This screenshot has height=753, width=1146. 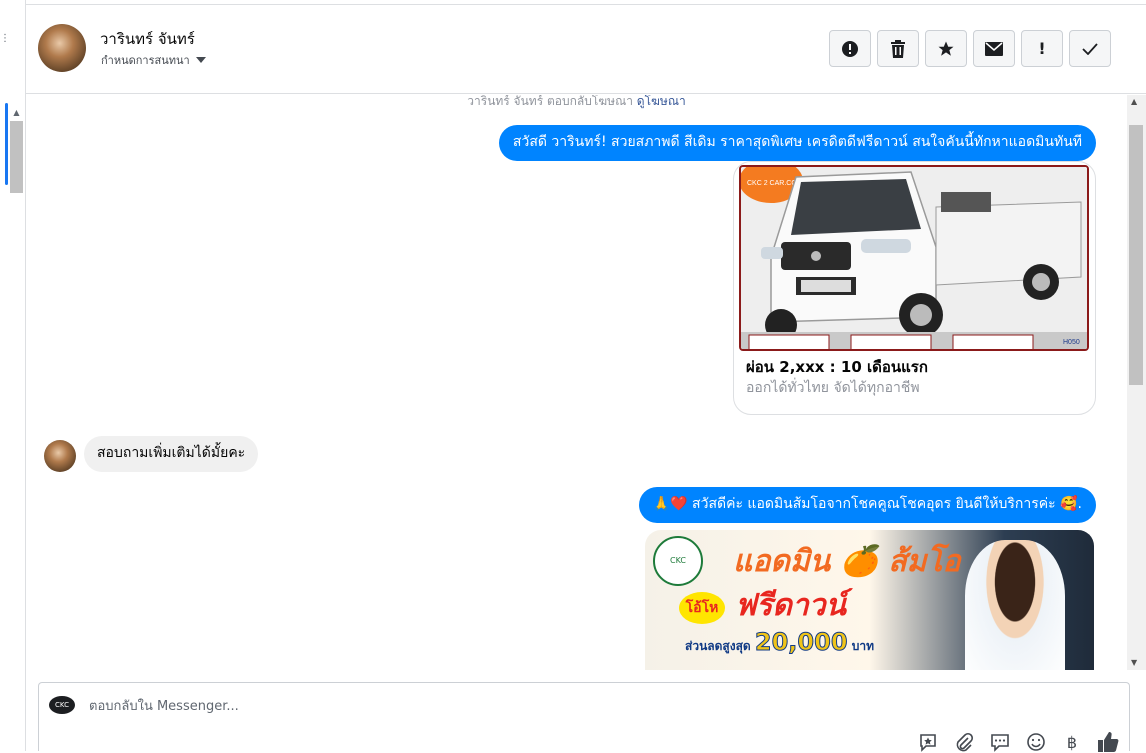 I want to click on thread-scrollbar-thumb, so click(x=1136, y=255).